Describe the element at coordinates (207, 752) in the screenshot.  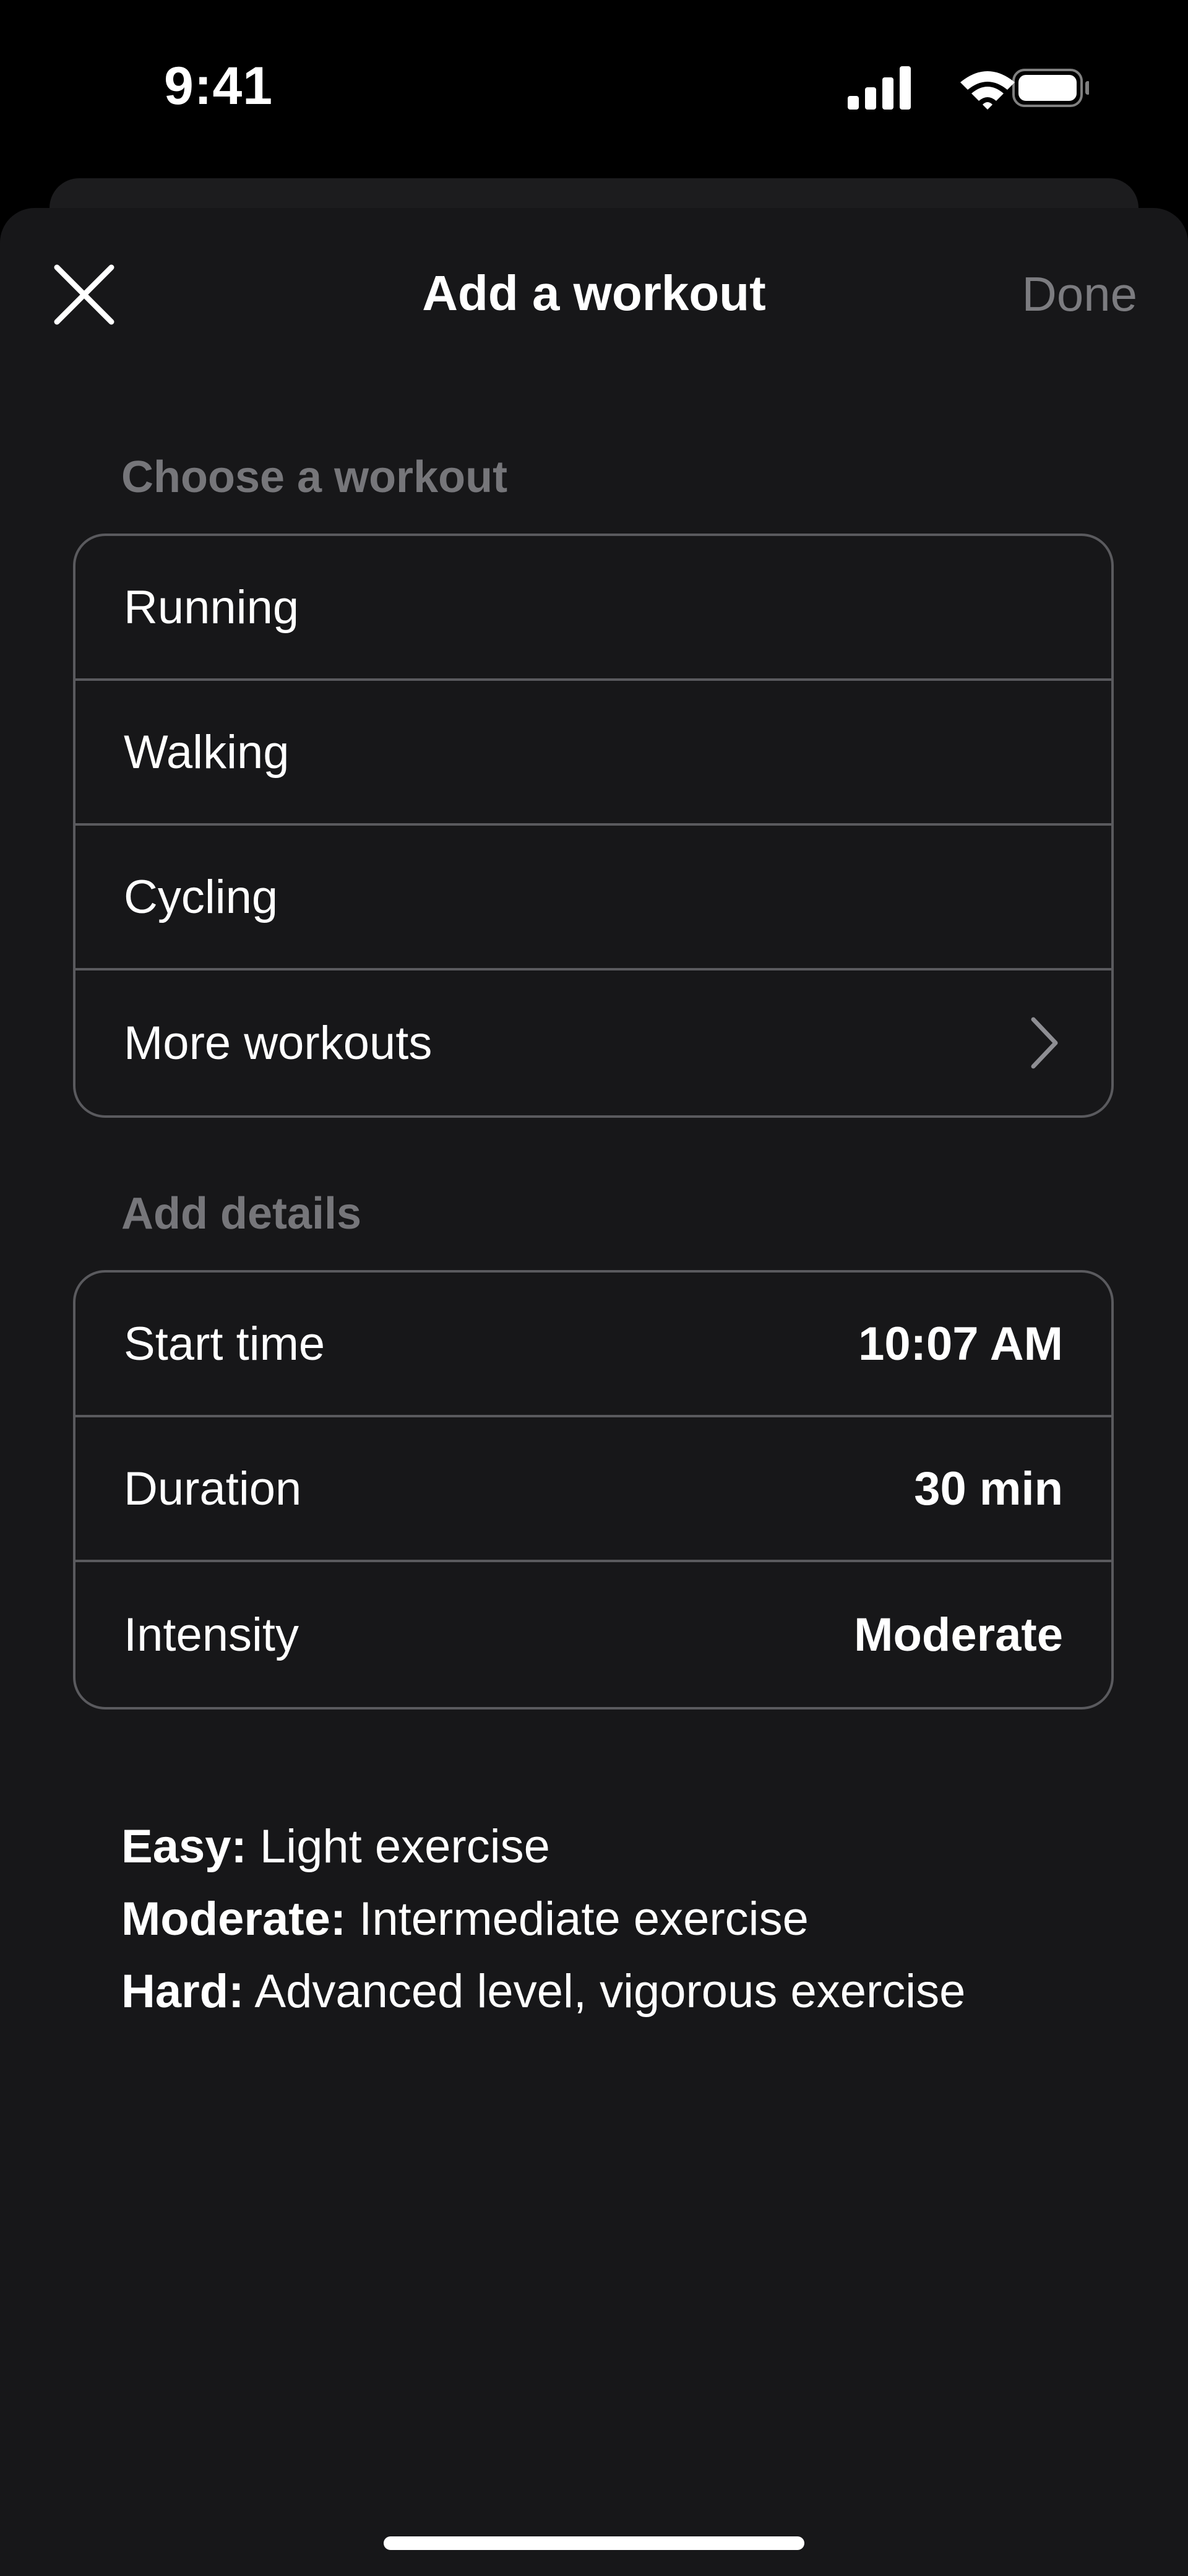
I see `workout-option-label: Walking` at that location.